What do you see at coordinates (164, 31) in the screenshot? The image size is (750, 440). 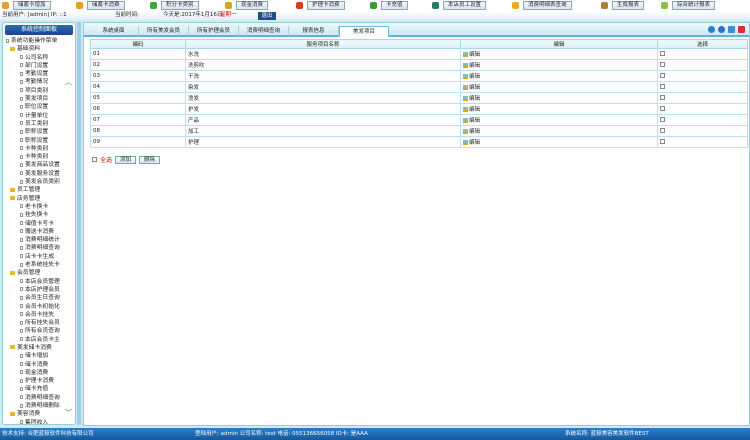 I see `tab-item: 所有美发会员` at bounding box center [164, 31].